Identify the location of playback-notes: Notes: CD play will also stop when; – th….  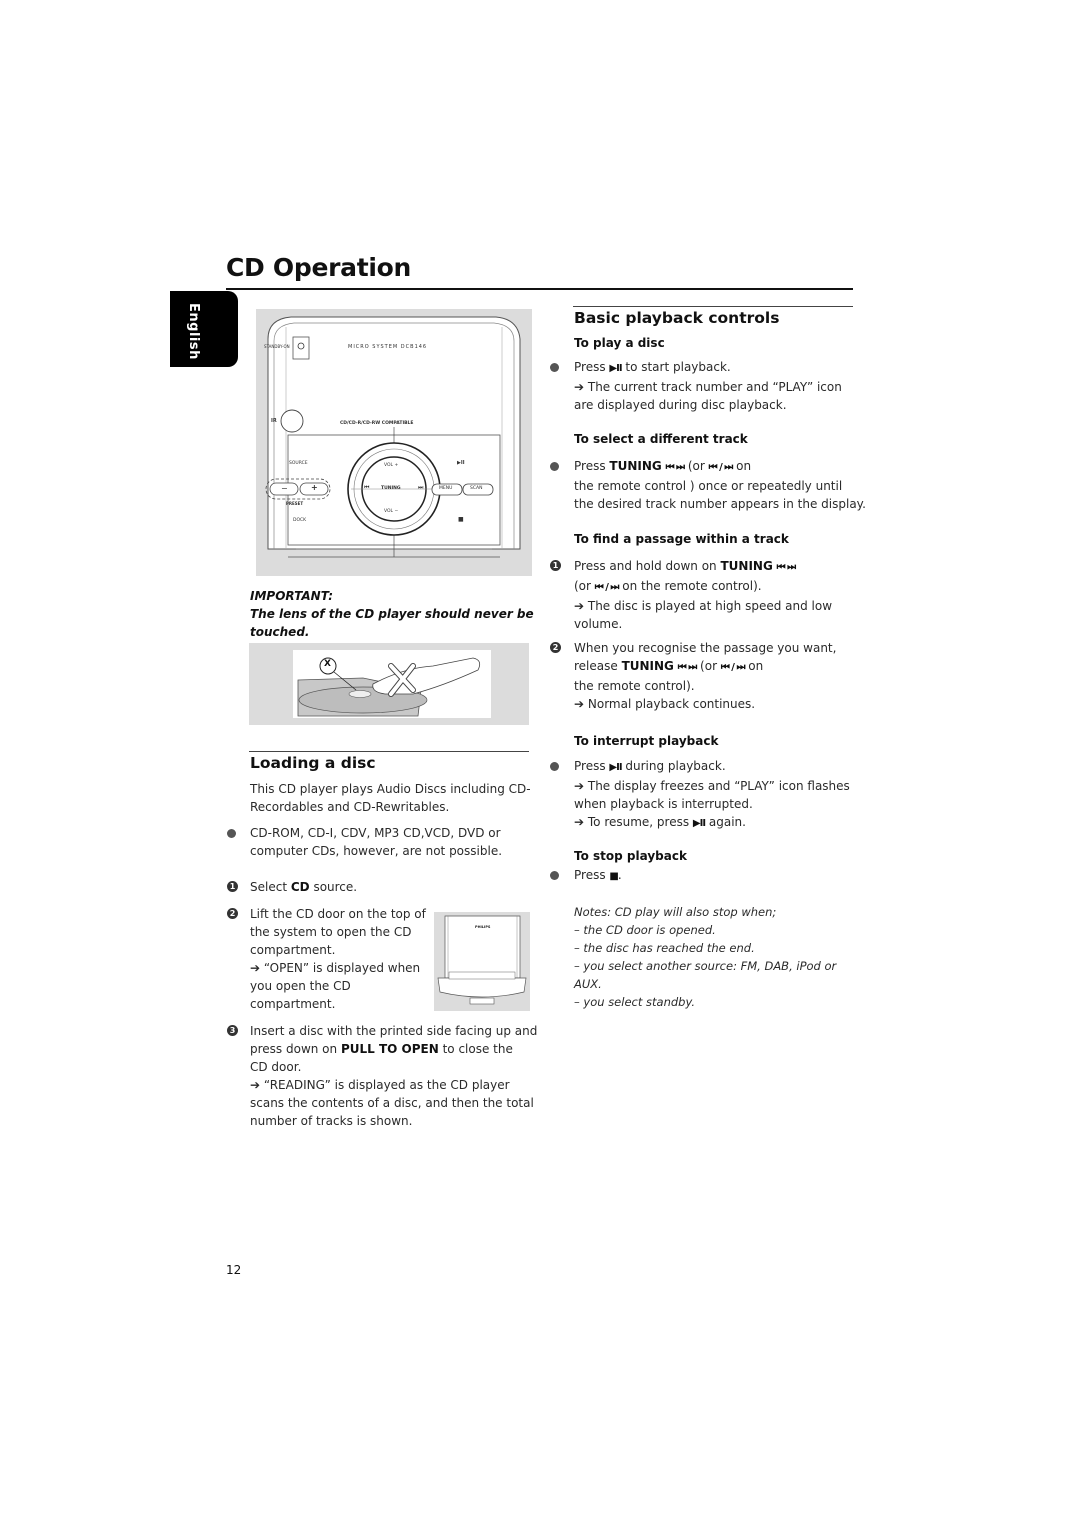
(705, 957).